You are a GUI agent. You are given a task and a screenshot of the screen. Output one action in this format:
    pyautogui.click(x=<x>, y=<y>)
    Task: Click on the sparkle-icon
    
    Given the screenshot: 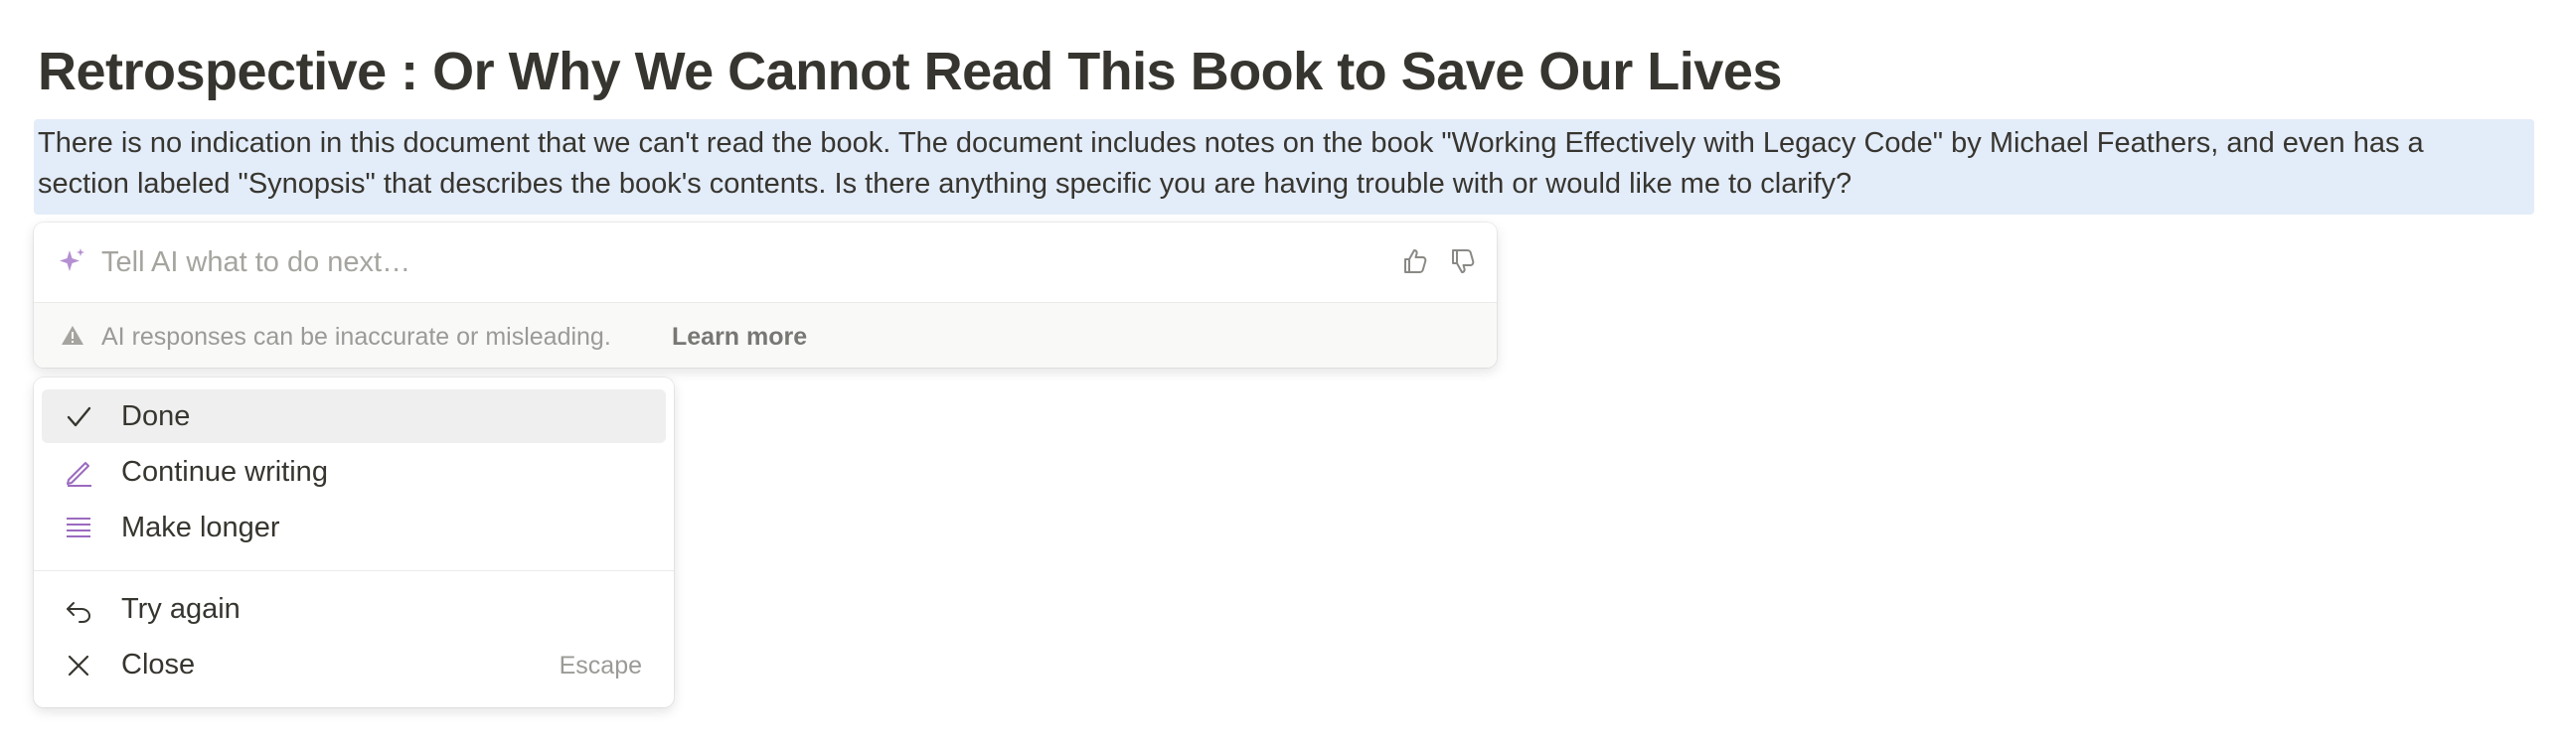 What is the action you would take?
    pyautogui.click(x=72, y=260)
    